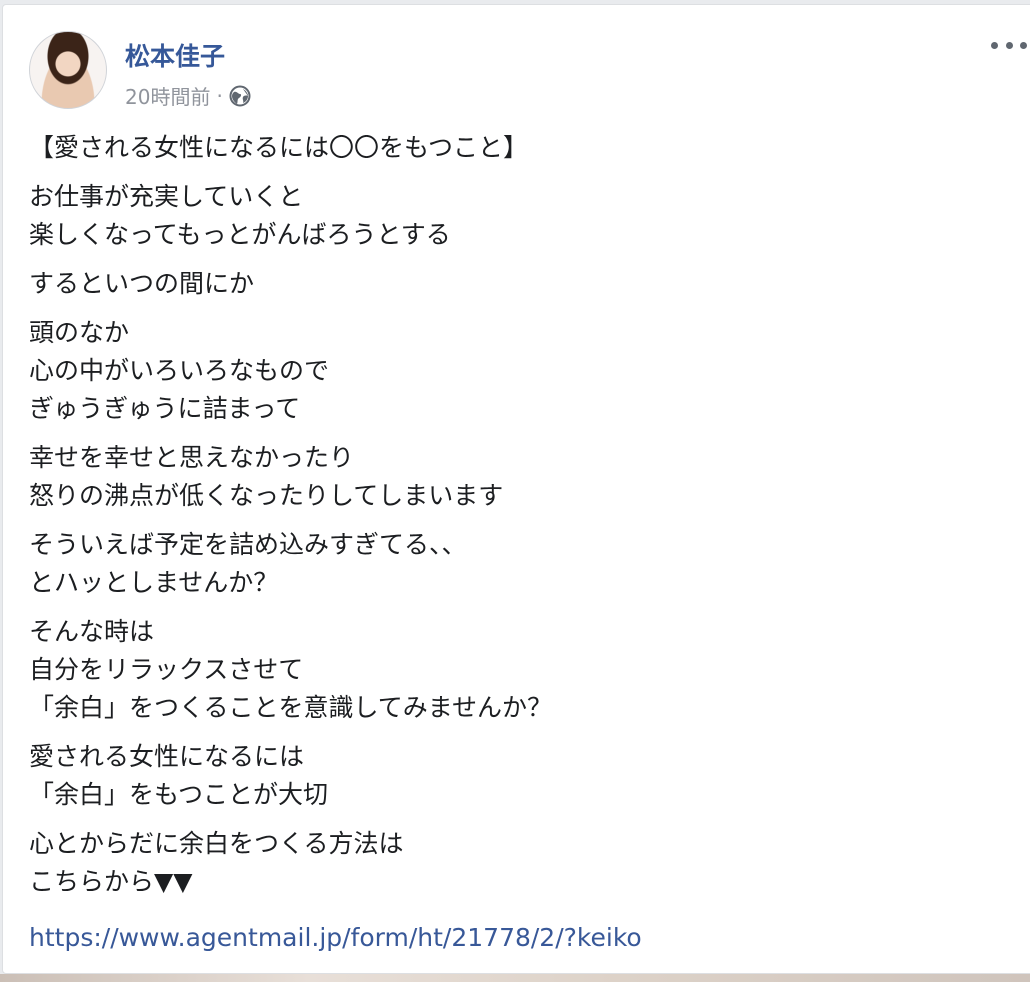 Image resolution: width=1030 pixels, height=982 pixels. I want to click on post-text-line: 自分をリラックスさせて, so click(166, 669).